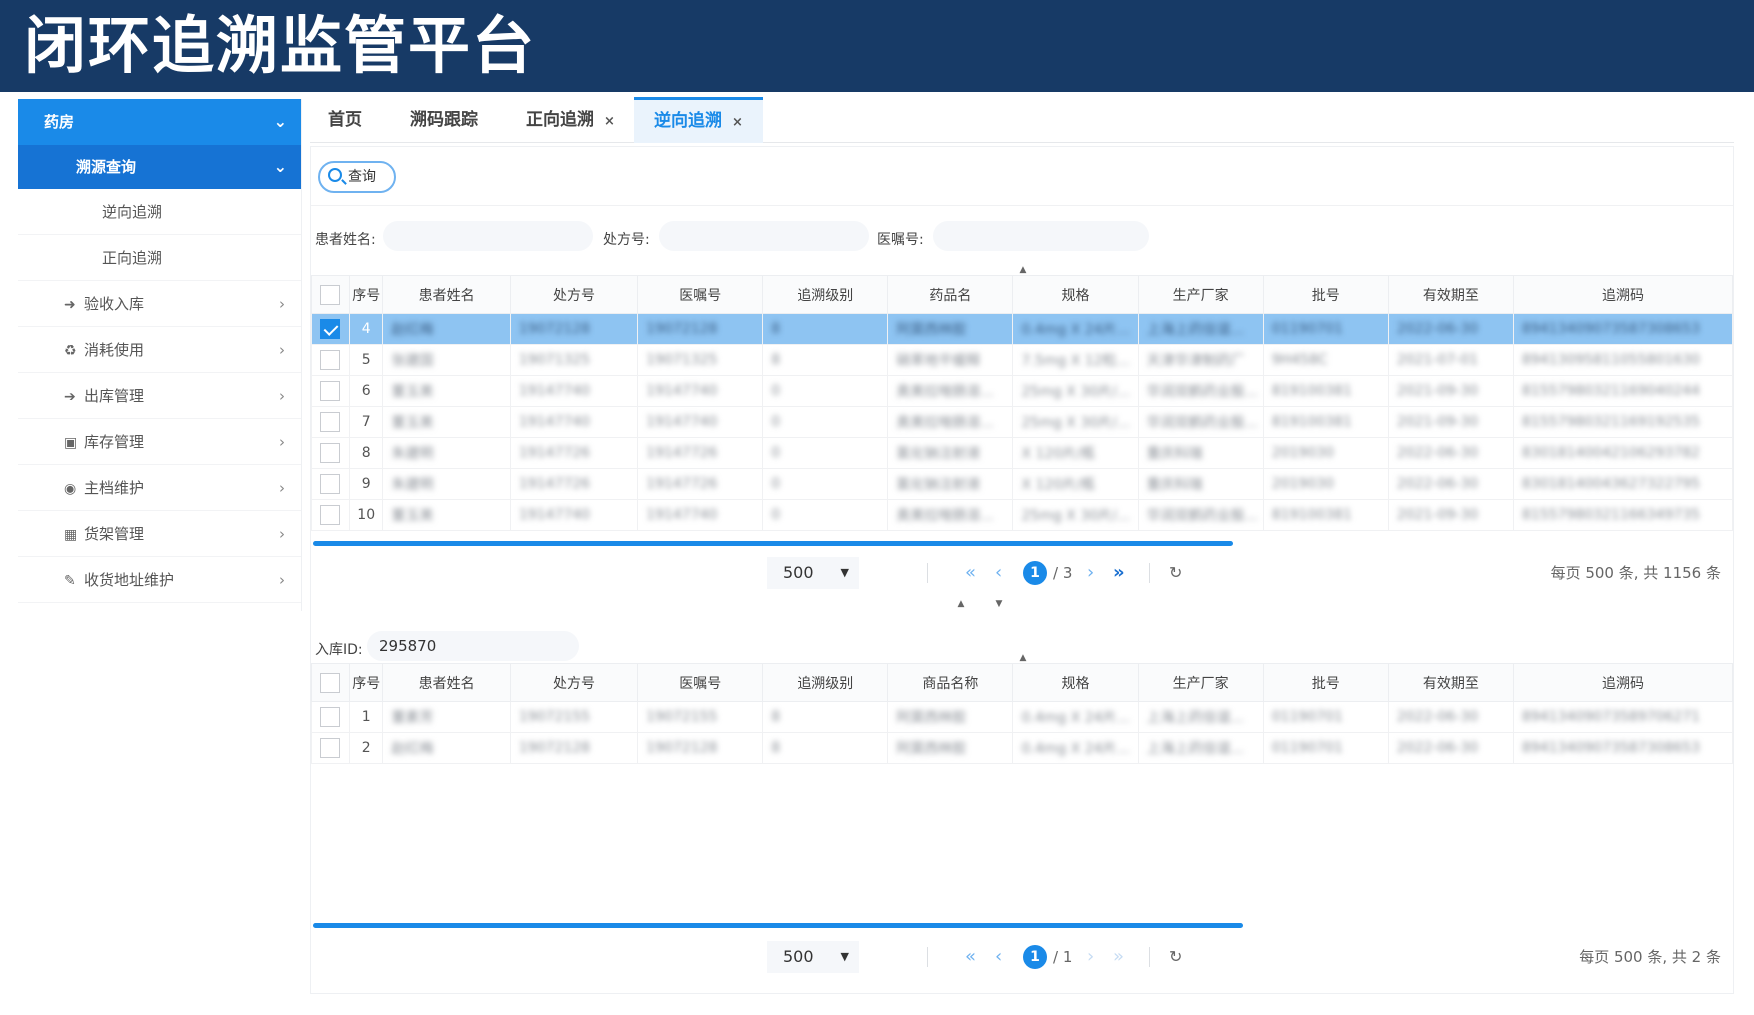 This screenshot has height=1015, width=1754. I want to click on sidebar-item-receiving: ➜ 验收入库 ›, so click(159, 304).